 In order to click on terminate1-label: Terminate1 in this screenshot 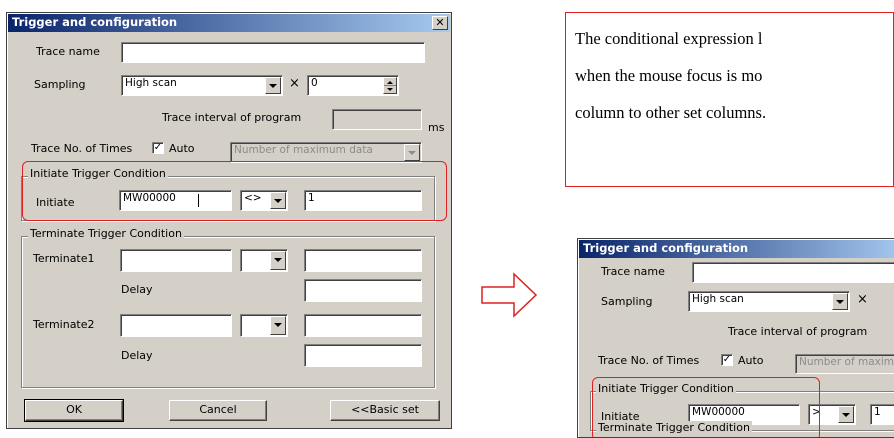, I will do `click(64, 258)`.